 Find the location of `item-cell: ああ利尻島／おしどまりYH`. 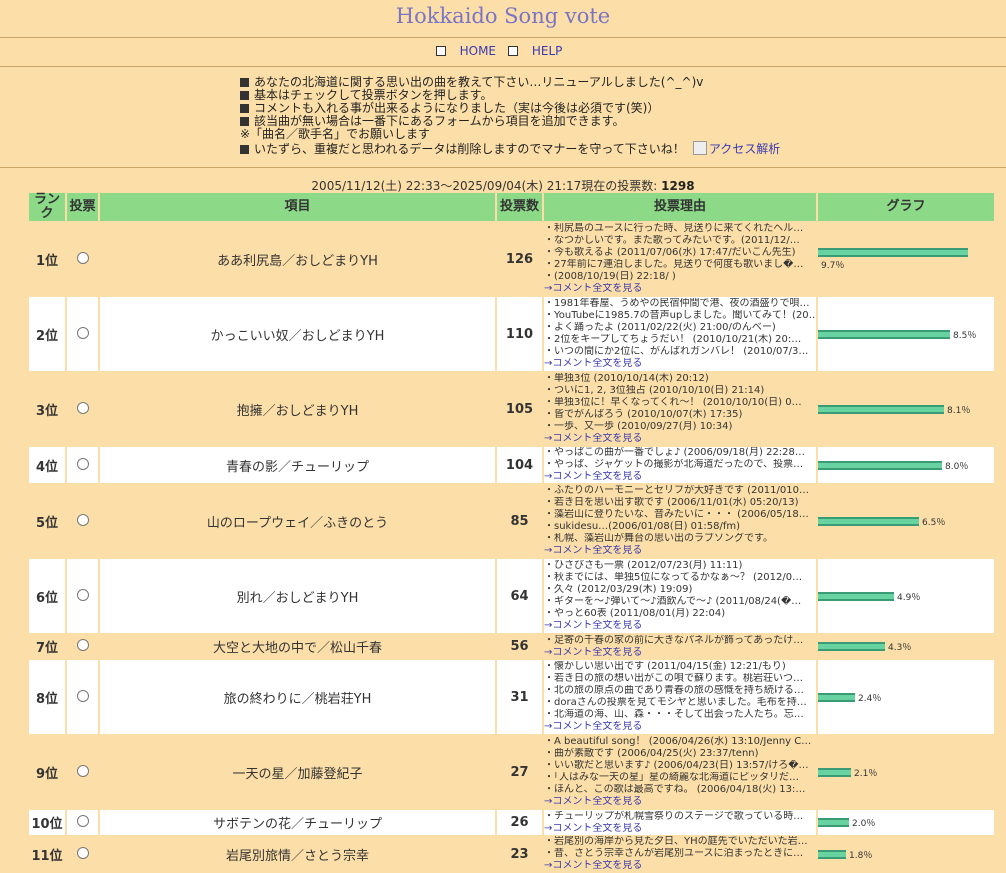

item-cell: ああ利尻島／おしどまりYH is located at coordinates (297, 259).